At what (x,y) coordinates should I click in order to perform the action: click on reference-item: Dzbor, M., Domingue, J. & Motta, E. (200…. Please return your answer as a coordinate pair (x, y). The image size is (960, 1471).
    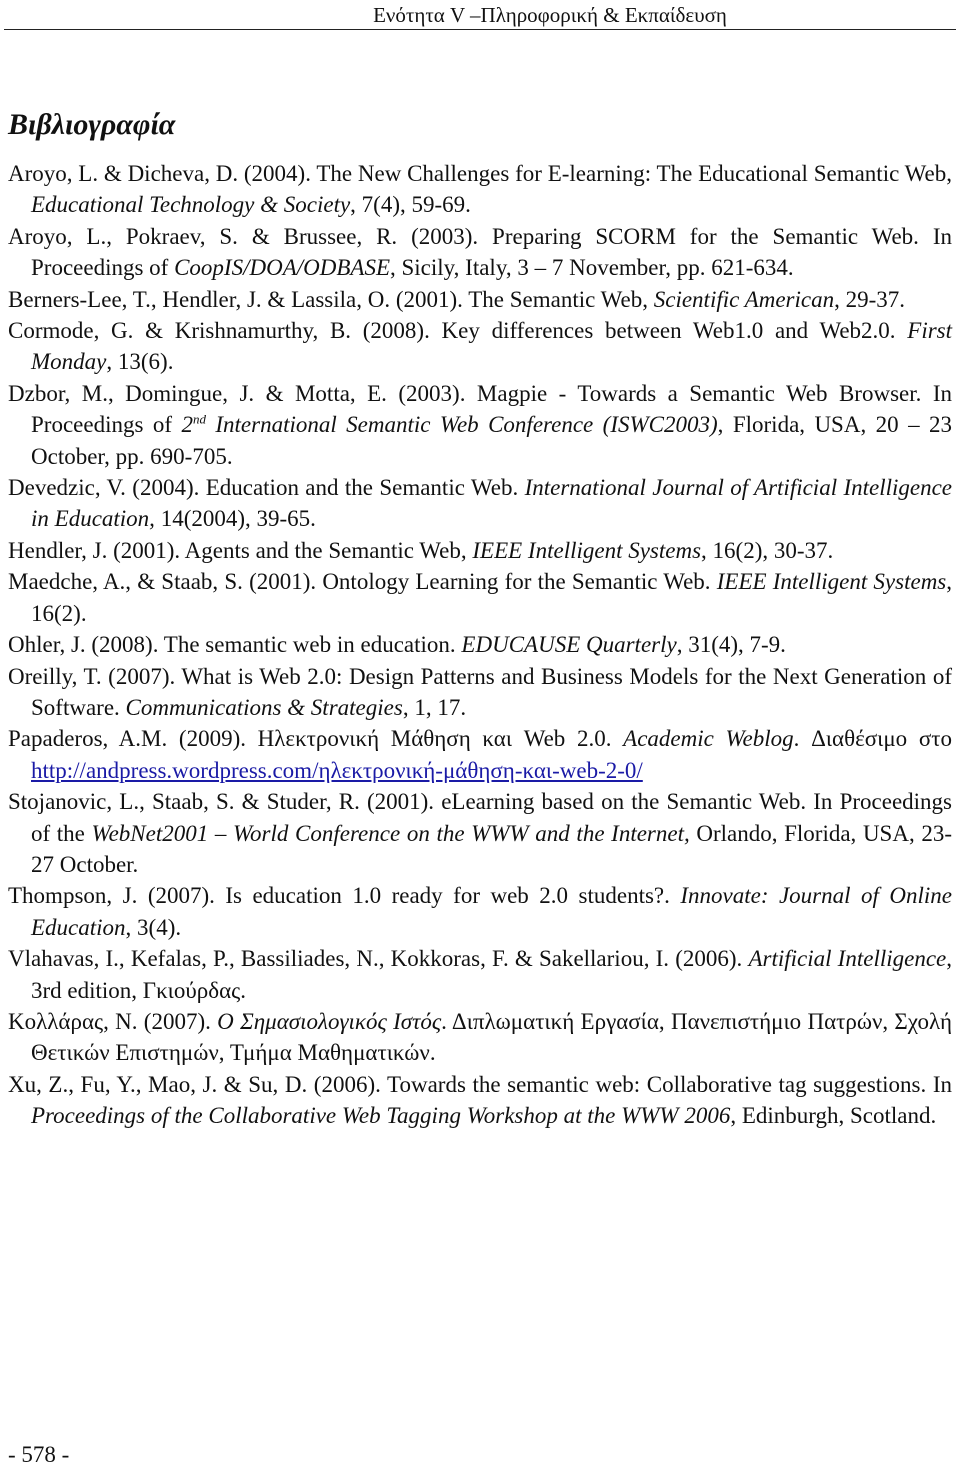
    Looking at the image, I should click on (480, 425).